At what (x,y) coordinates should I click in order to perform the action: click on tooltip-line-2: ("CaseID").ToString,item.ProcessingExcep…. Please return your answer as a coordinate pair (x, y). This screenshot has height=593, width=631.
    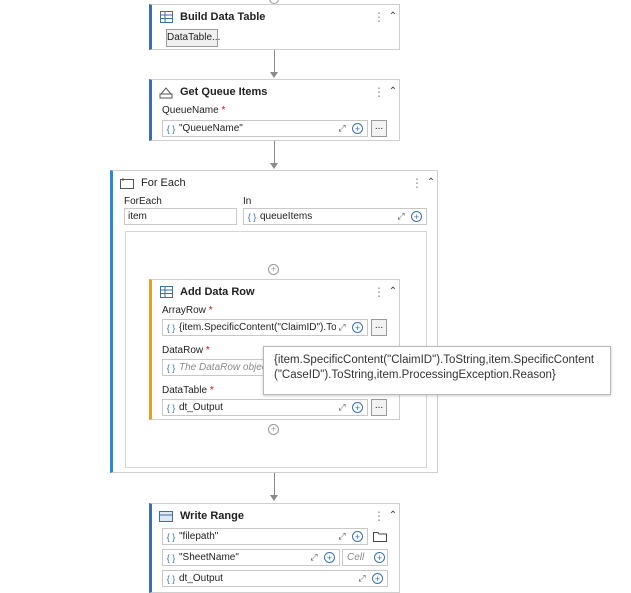
    Looking at the image, I should click on (415, 375).